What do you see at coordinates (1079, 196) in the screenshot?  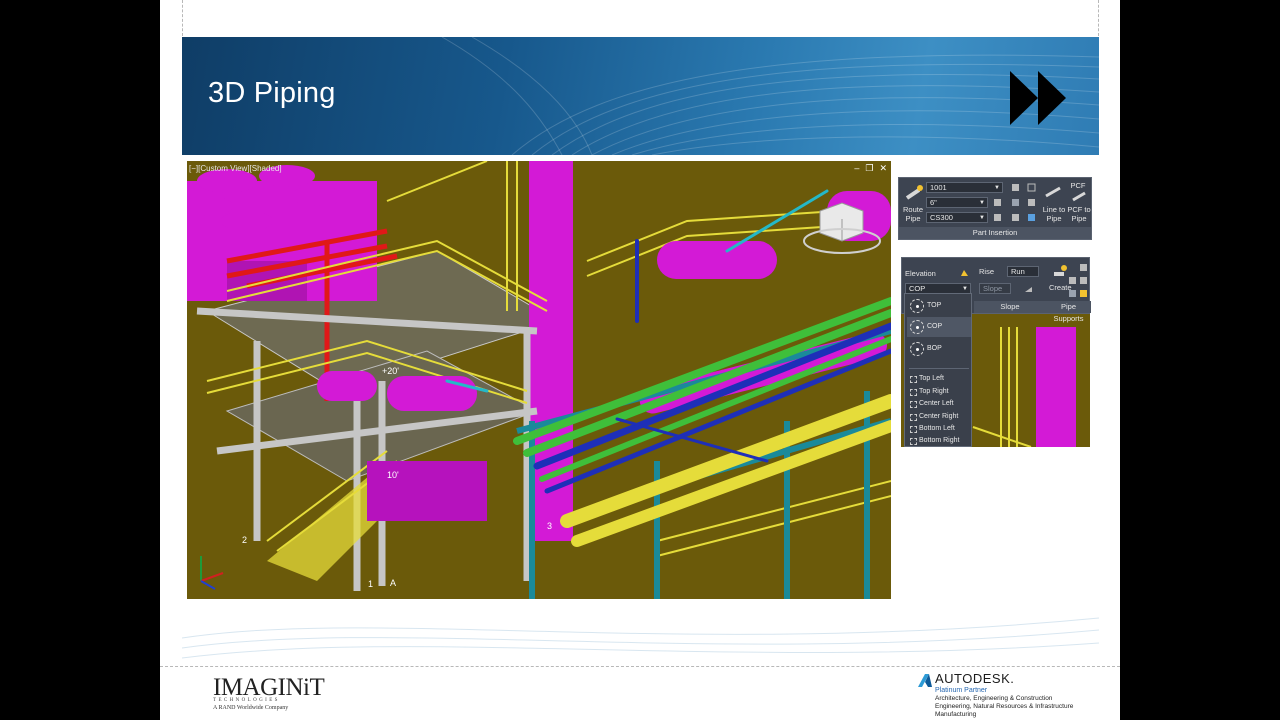 I see `pcf-icon` at bounding box center [1079, 196].